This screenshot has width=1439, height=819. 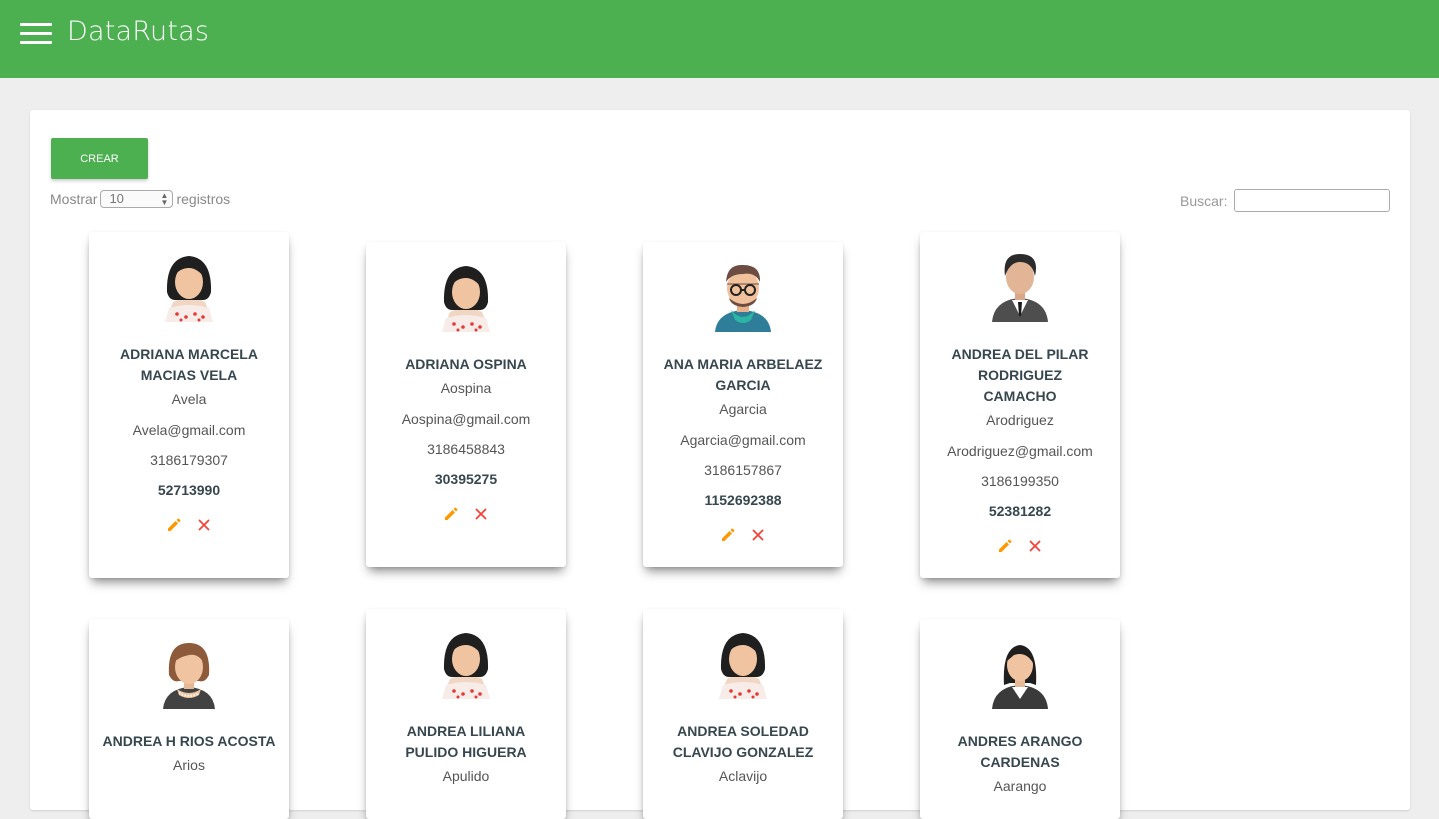 What do you see at coordinates (189, 460) in the screenshot?
I see `user-phone: 3186179307` at bounding box center [189, 460].